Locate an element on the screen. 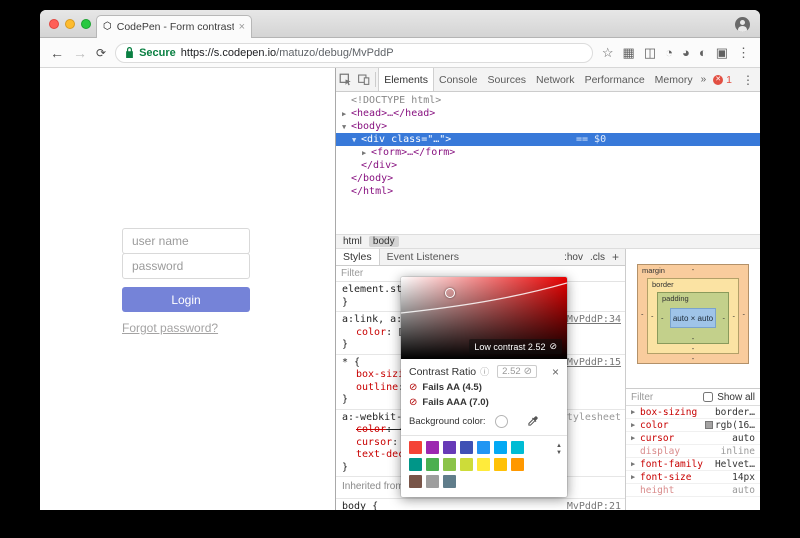 The image size is (800, 538). extension-icon-6: ▣ is located at coordinates (722, 52).